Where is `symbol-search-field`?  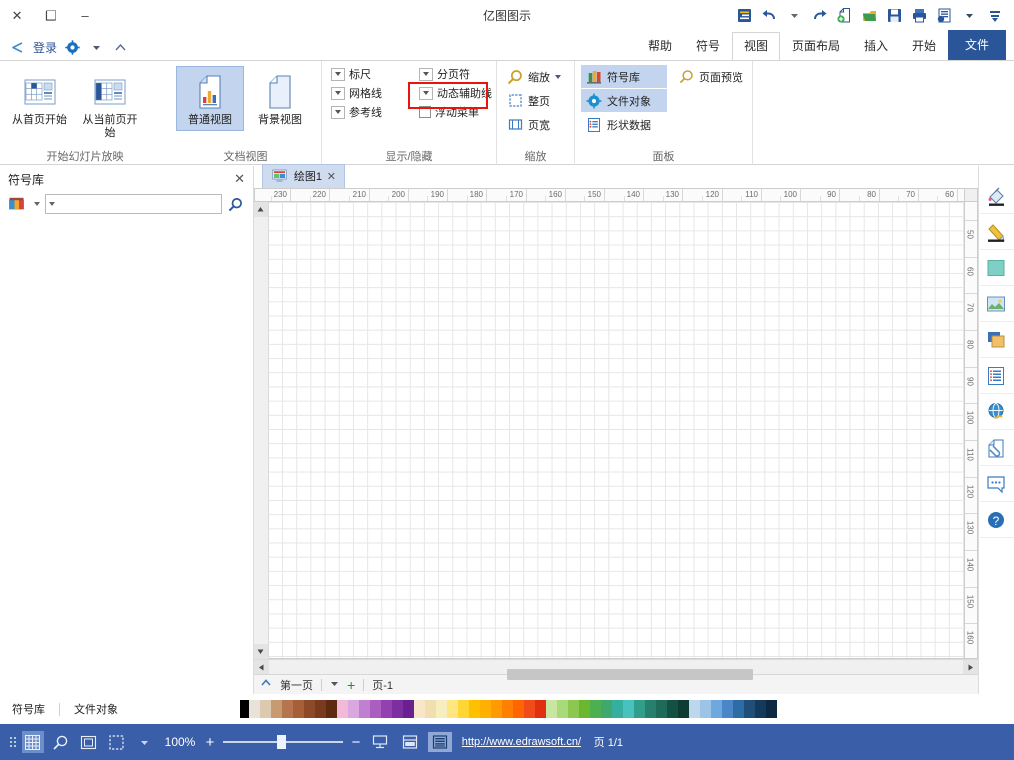 symbol-search-field is located at coordinates (133, 204).